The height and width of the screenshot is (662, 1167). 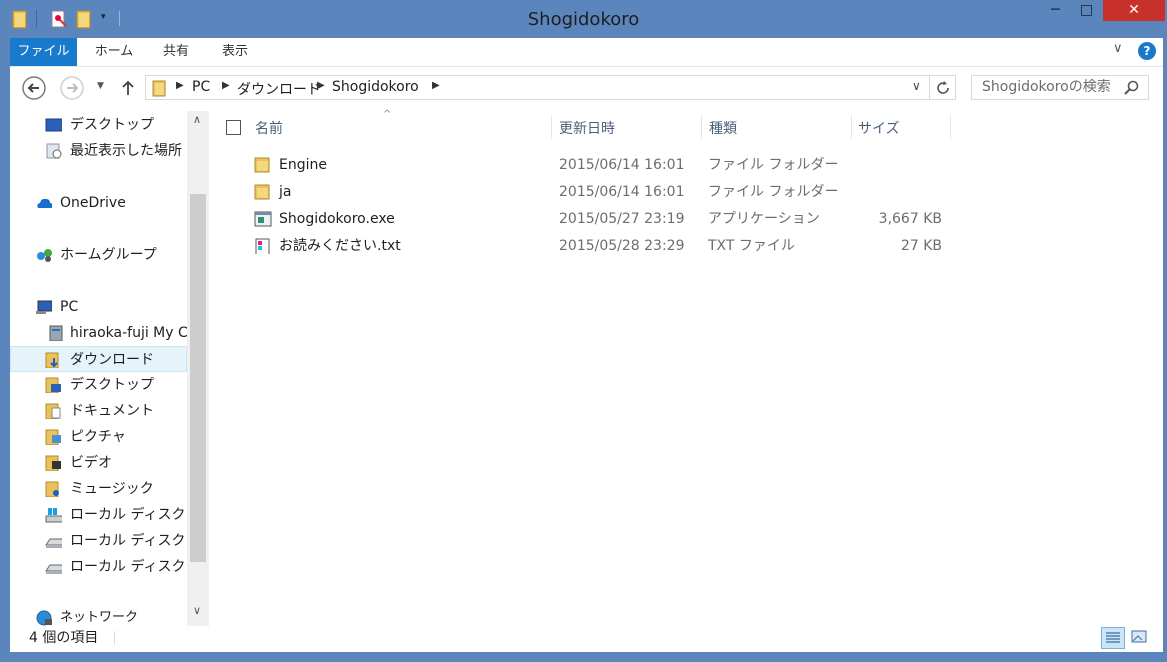 I want to click on nav-item-label: ホームグループ, so click(x=108, y=255).